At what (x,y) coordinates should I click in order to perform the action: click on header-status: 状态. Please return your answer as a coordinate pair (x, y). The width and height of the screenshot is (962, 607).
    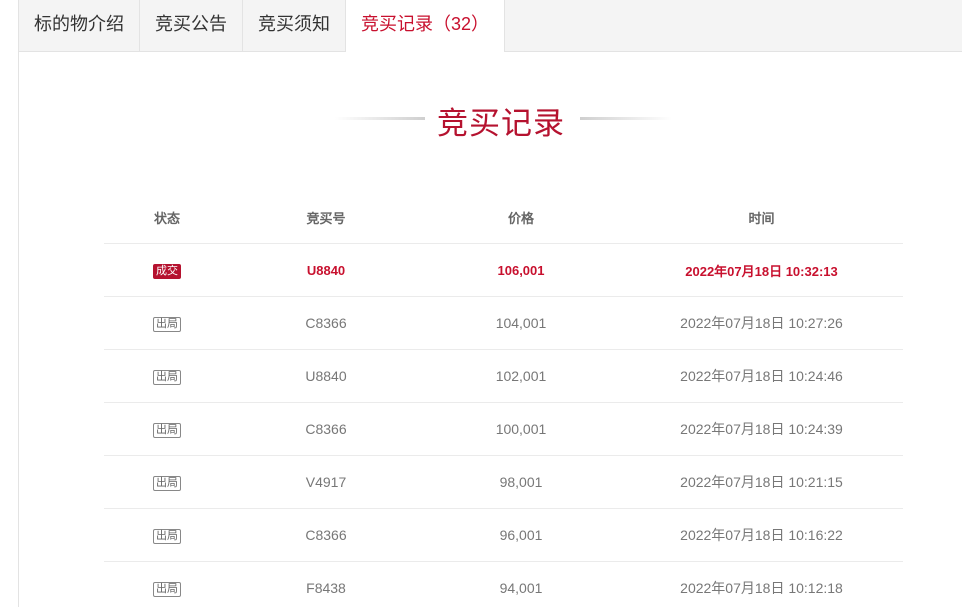
    Looking at the image, I should click on (166, 218).